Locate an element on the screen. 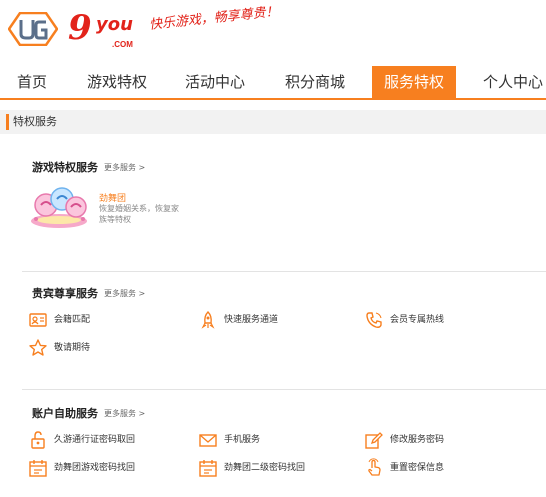 The width and height of the screenshot is (546, 497). service-item-label: 劲舞团游戏密码找回 is located at coordinates (95, 468).